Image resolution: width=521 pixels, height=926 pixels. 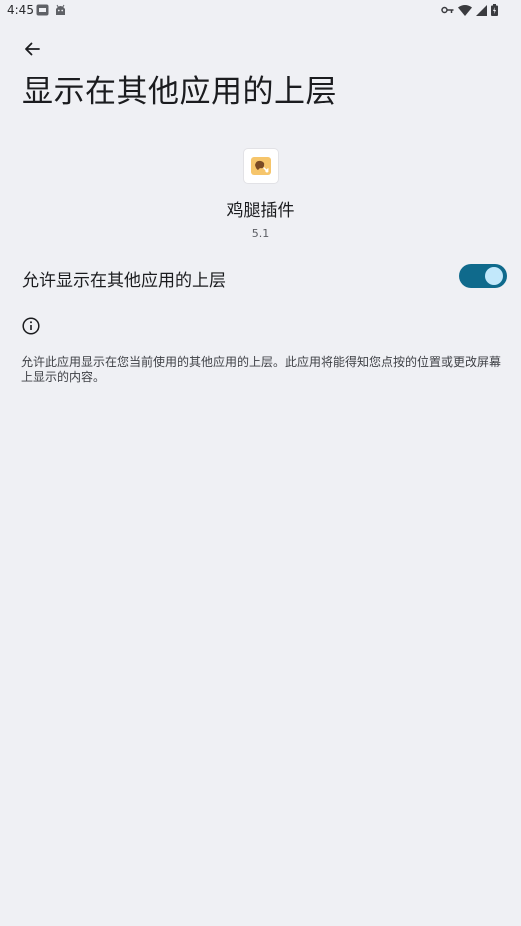 What do you see at coordinates (260, 211) in the screenshot?
I see `app-name: 鸡腿插件` at bounding box center [260, 211].